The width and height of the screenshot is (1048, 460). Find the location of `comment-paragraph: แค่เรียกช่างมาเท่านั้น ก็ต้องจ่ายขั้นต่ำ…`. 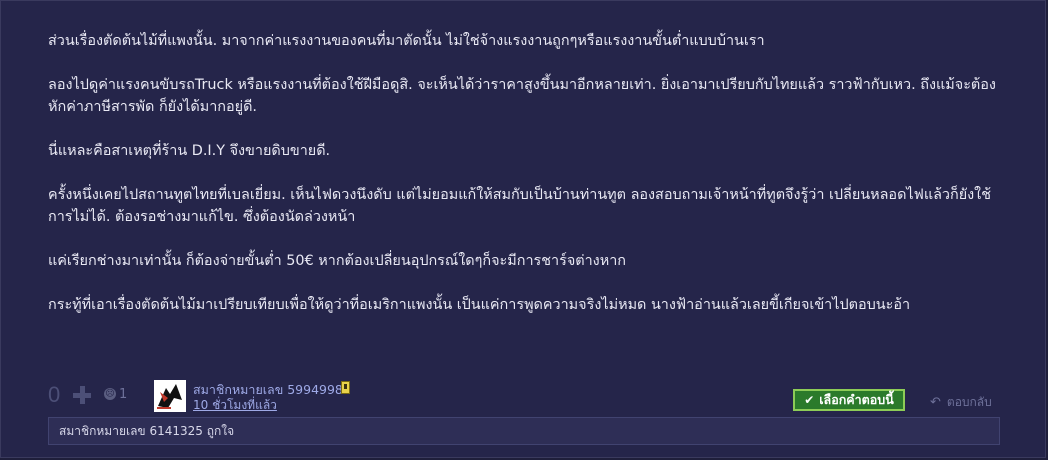

comment-paragraph: แค่เรียกช่างมาเท่านั้น ก็ต้องจ่ายขั้นต่ำ… is located at coordinates (337, 261).